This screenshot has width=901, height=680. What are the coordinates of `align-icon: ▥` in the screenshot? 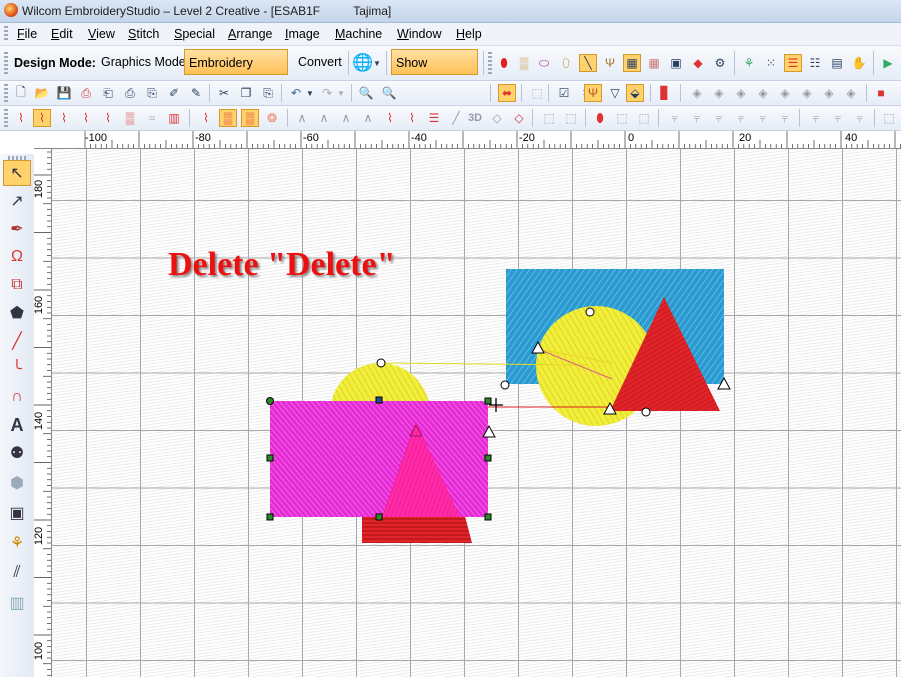 It's located at (17, 603).